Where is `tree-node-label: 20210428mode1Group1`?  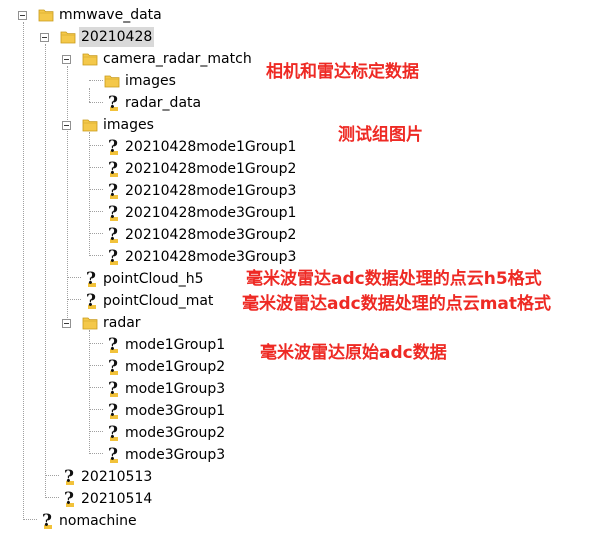 tree-node-label: 20210428mode1Group1 is located at coordinates (211, 147).